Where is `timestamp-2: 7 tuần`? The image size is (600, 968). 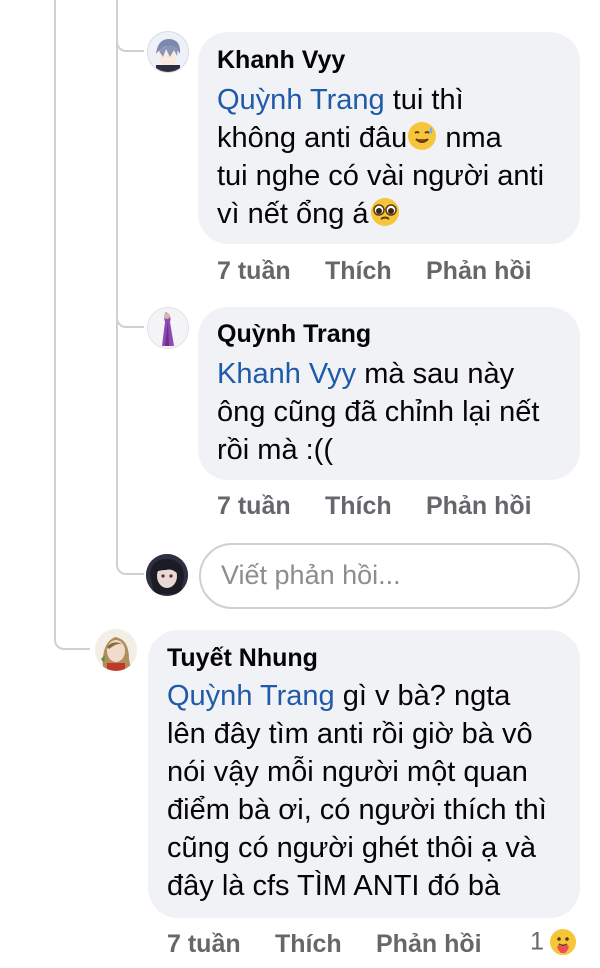 timestamp-2: 7 tuần is located at coordinates (254, 506).